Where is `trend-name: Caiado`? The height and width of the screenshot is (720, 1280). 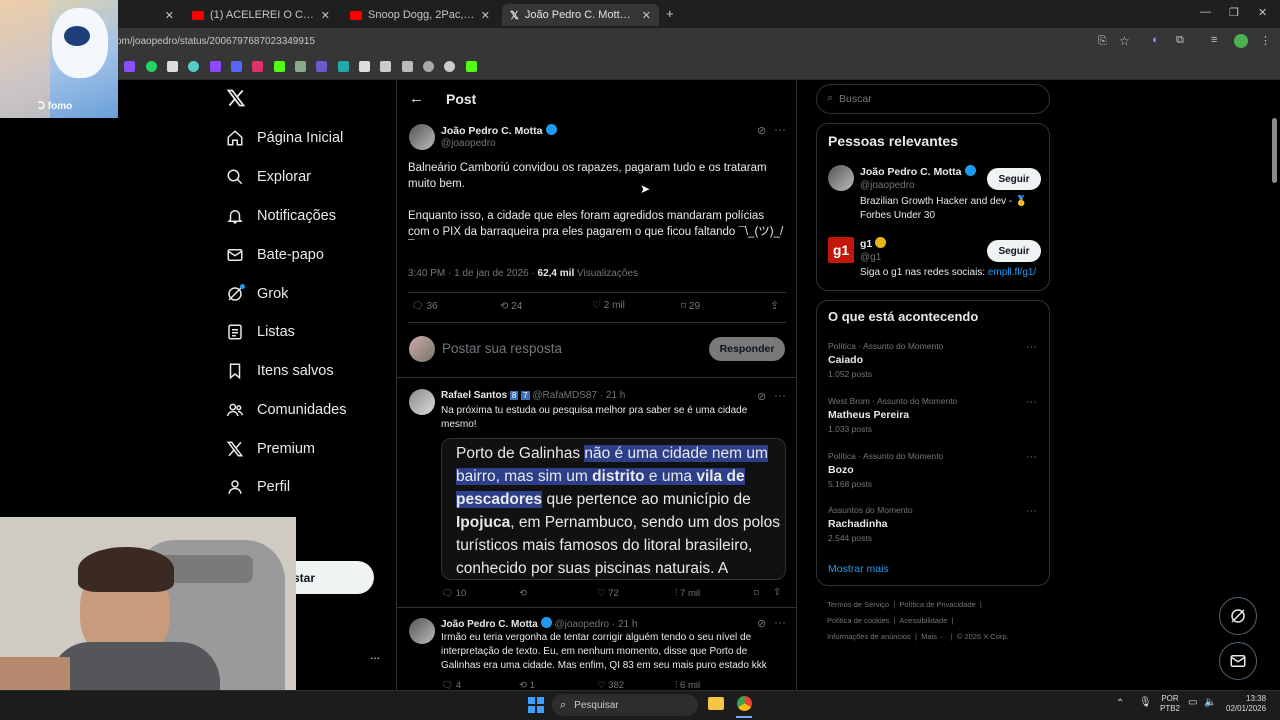
trend-name: Caiado is located at coordinates (845, 360).